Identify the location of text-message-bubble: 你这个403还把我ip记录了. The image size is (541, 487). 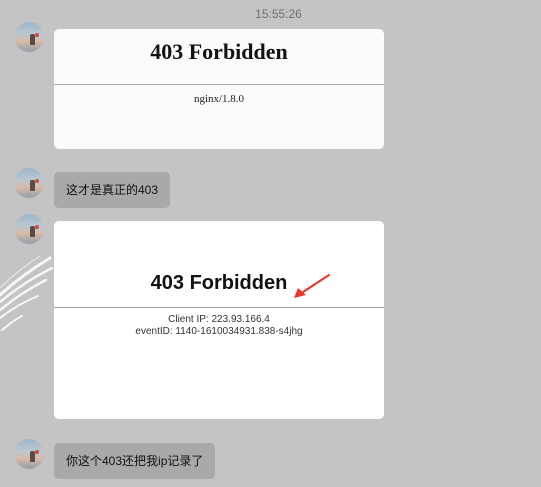
(135, 461).